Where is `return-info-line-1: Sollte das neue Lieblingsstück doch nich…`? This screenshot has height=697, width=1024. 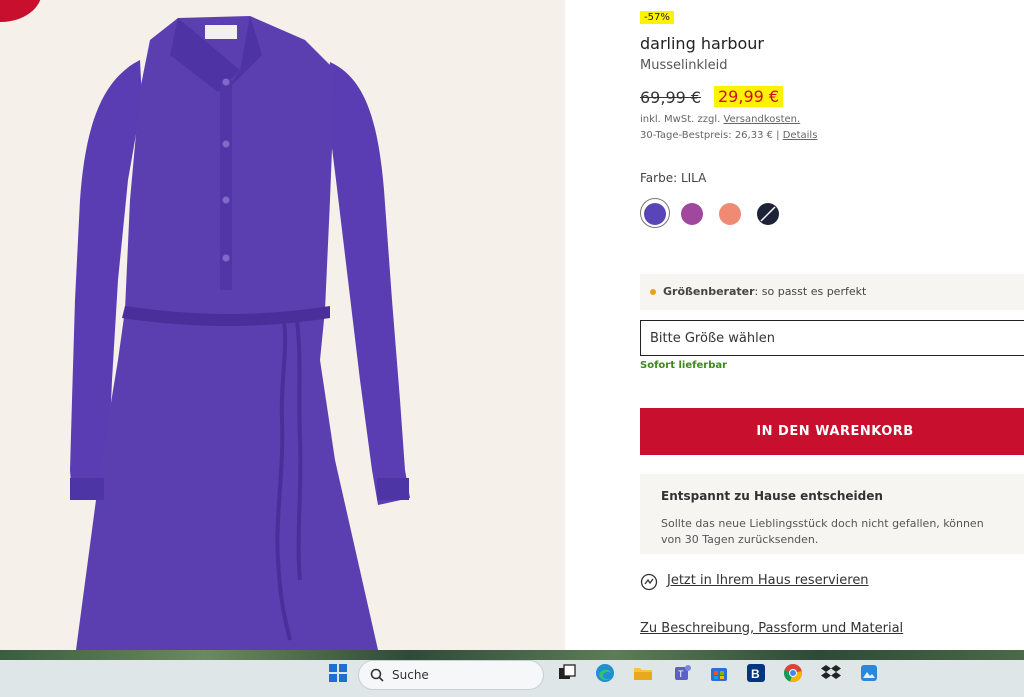 return-info-line-1: Sollte das neue Lieblingsstück doch nich… is located at coordinates (822, 523).